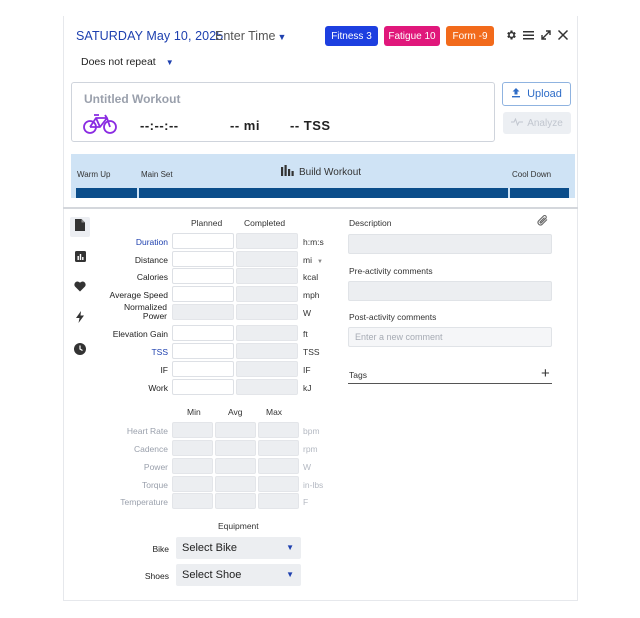 This screenshot has height=618, width=640. Describe the element at coordinates (235, 501) in the screenshot. I see `temp-avg-input` at that location.